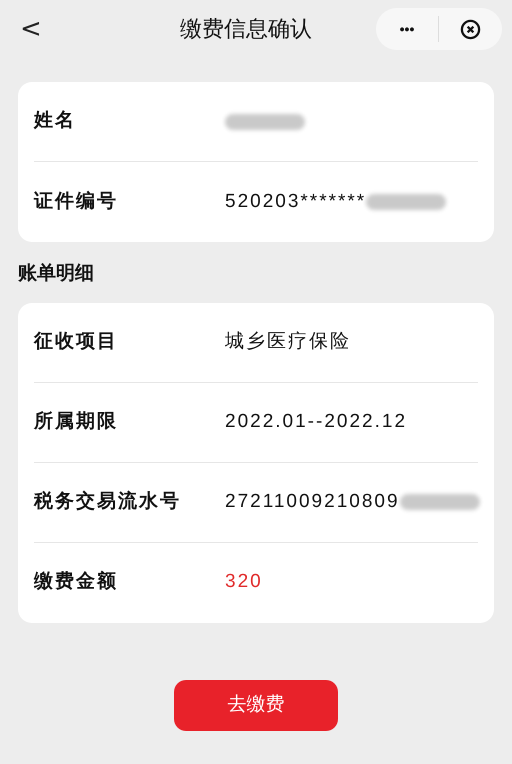 This screenshot has width=512, height=764. I want to click on field-label: 姓名, so click(55, 121).